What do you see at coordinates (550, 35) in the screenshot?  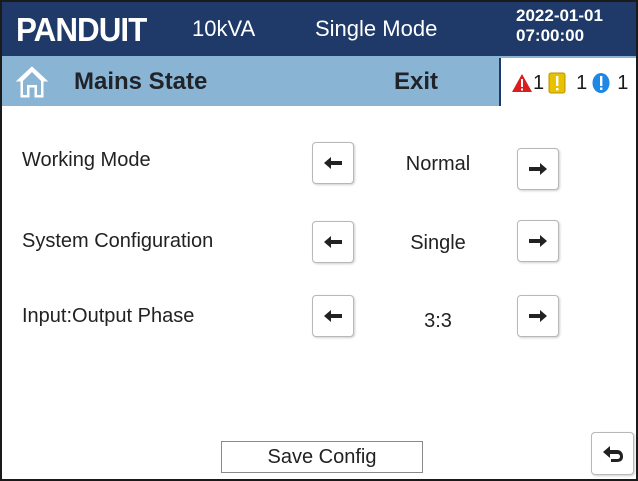 I see `time-text: 07:00:00` at bounding box center [550, 35].